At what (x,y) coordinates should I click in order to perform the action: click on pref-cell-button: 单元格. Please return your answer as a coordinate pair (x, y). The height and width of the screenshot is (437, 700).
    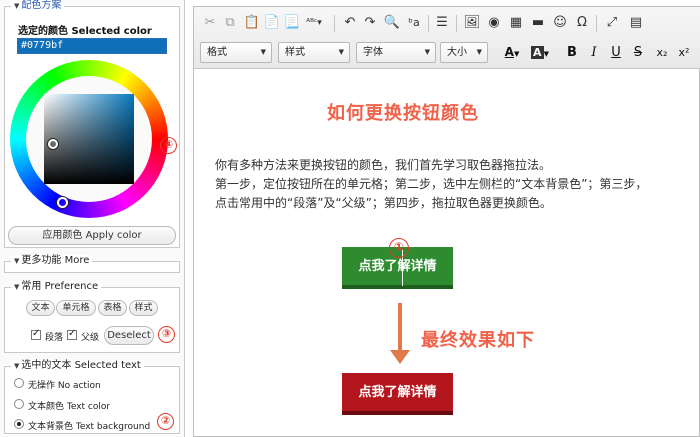
    Looking at the image, I should click on (76, 308).